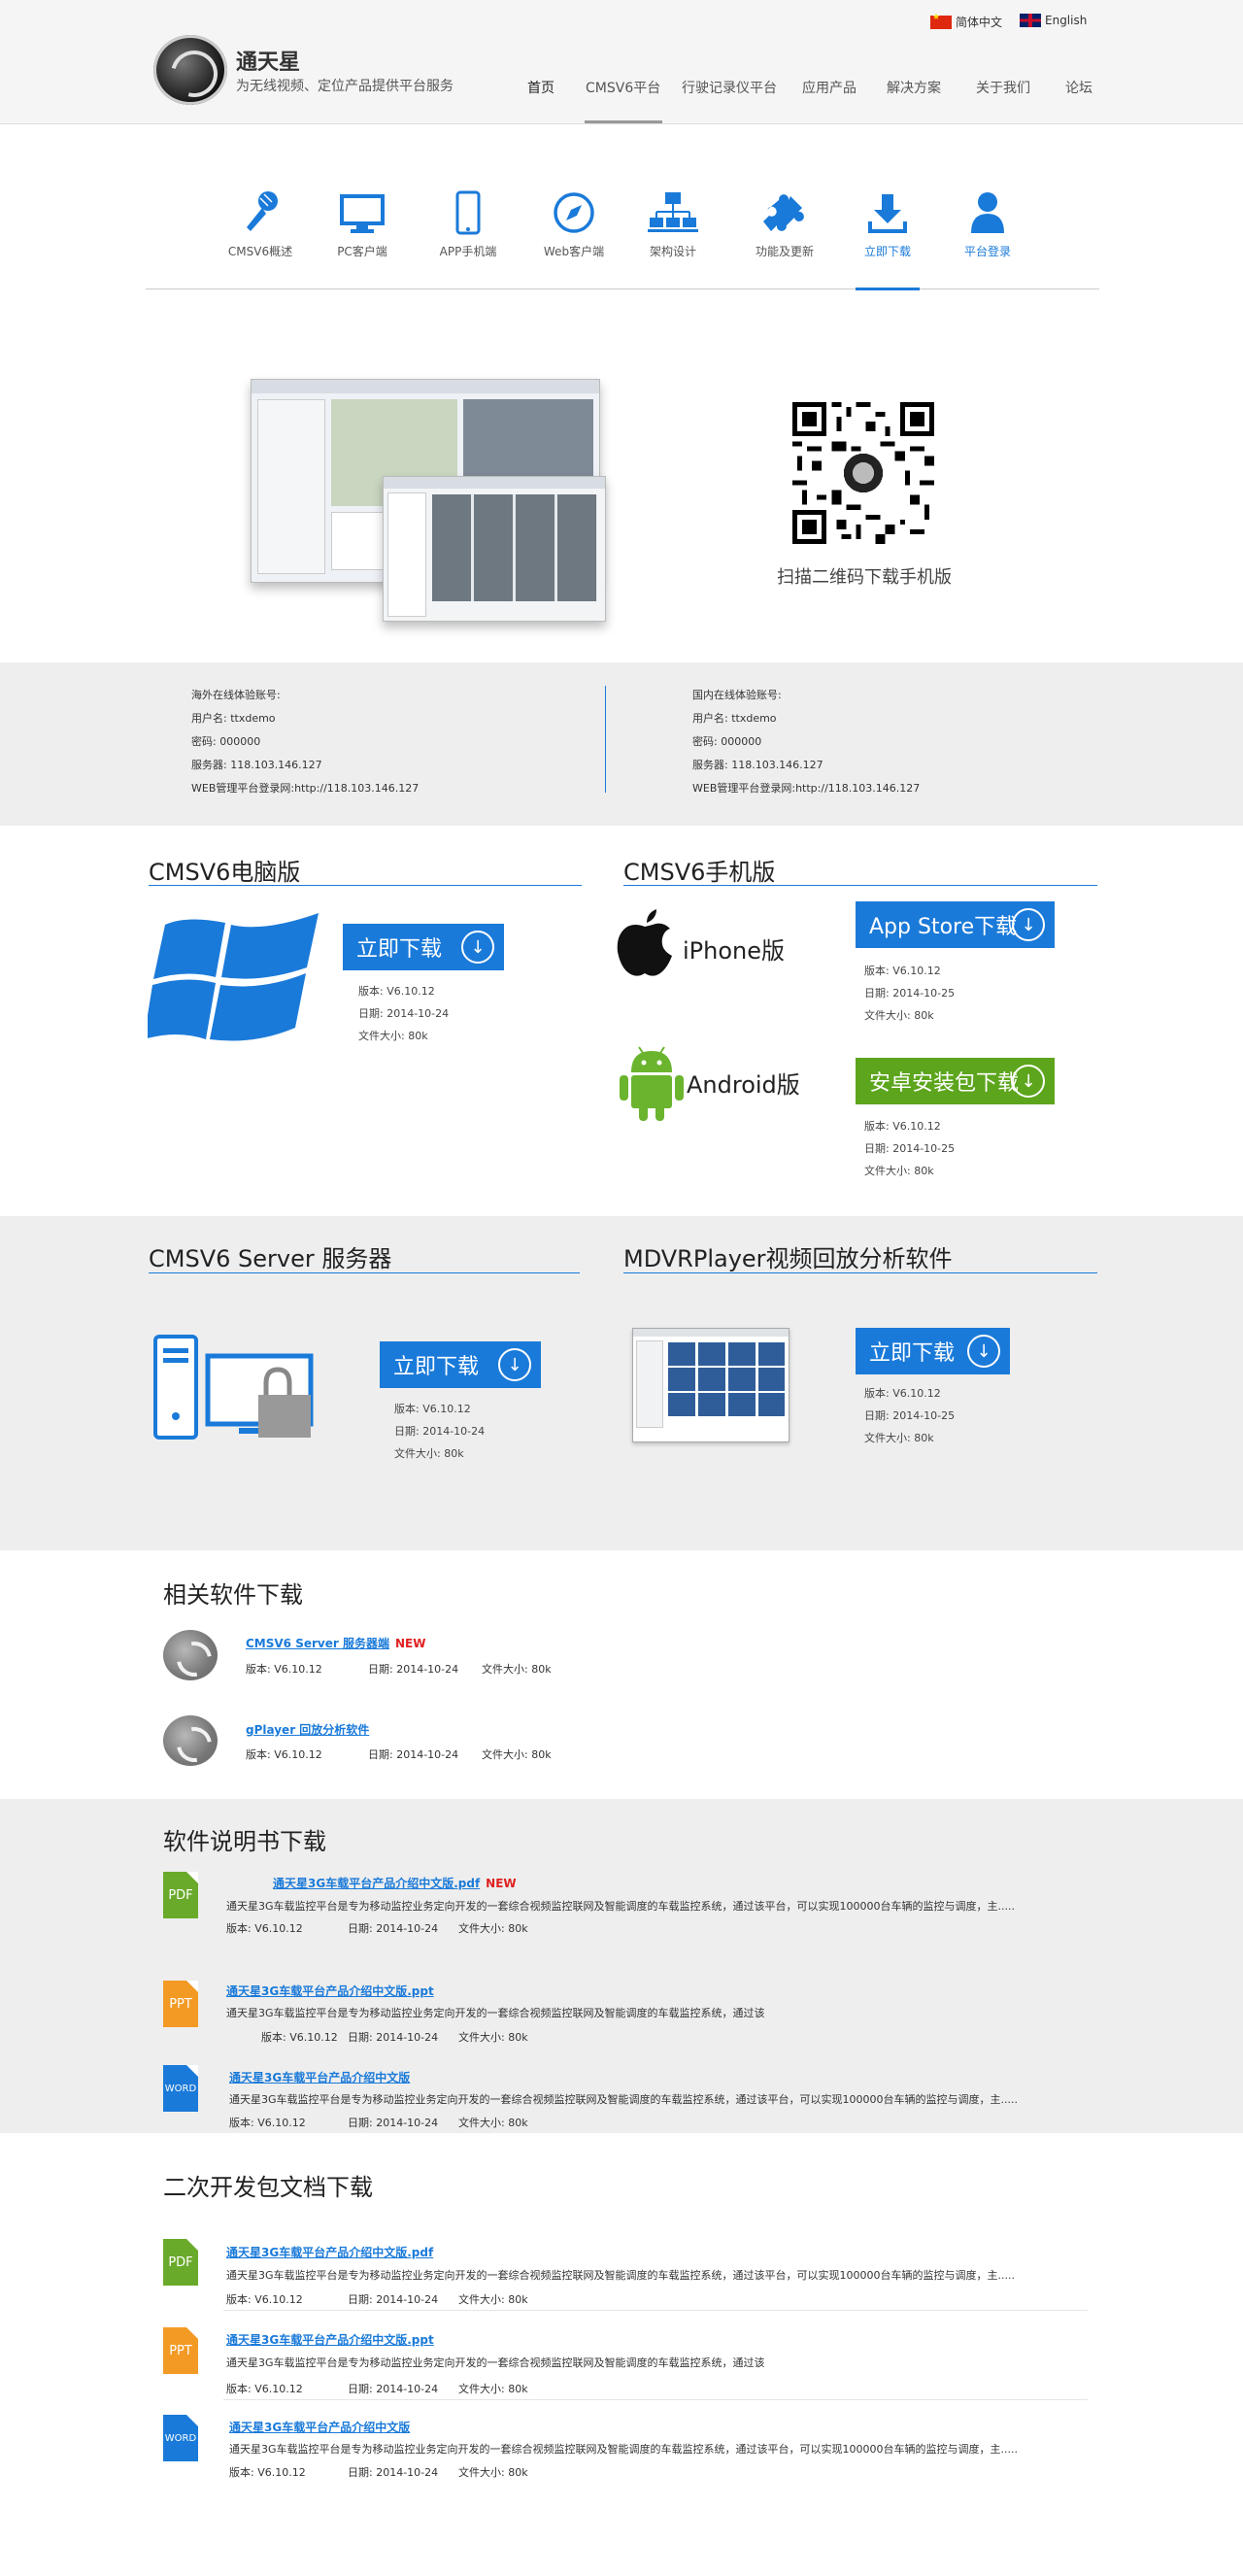 The height and width of the screenshot is (2576, 1243). I want to click on android-size: 文件大小: 80k, so click(899, 1171).